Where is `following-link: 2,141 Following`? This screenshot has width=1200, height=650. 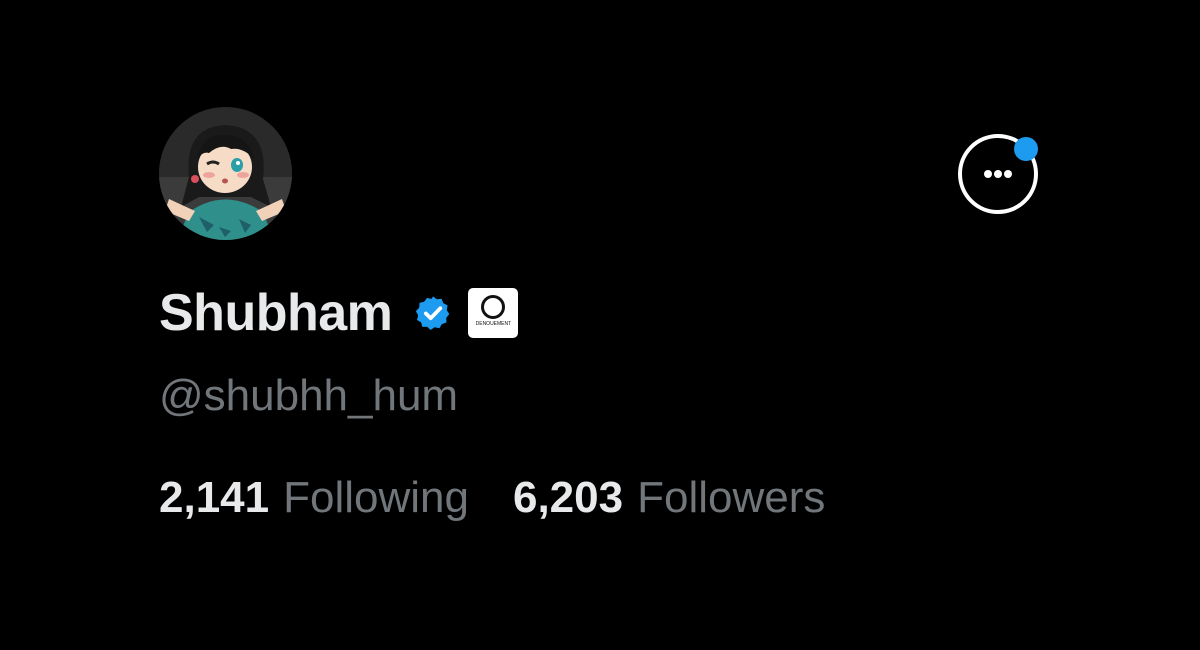
following-link: 2,141 Following is located at coordinates (314, 498).